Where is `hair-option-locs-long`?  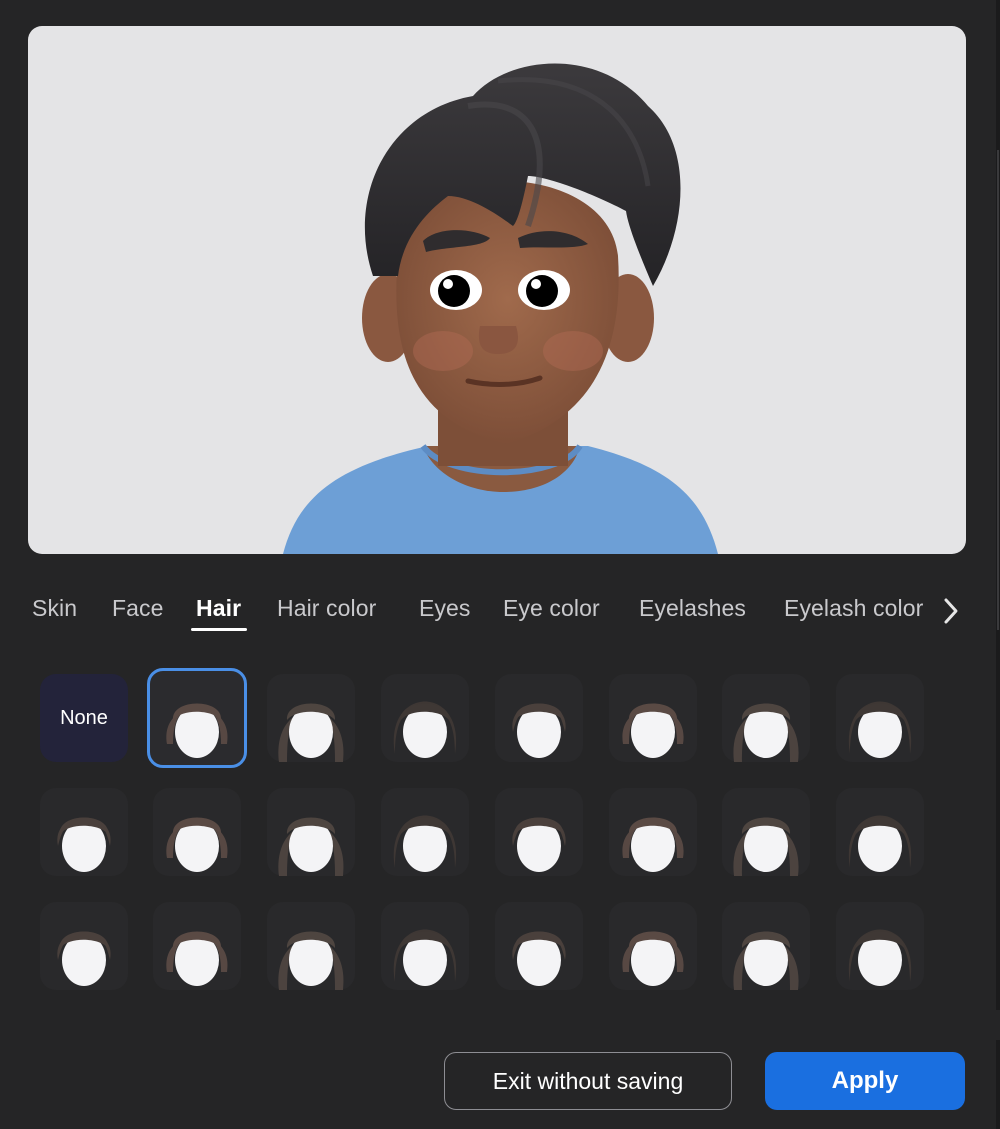 hair-option-locs-long is located at coordinates (311, 946).